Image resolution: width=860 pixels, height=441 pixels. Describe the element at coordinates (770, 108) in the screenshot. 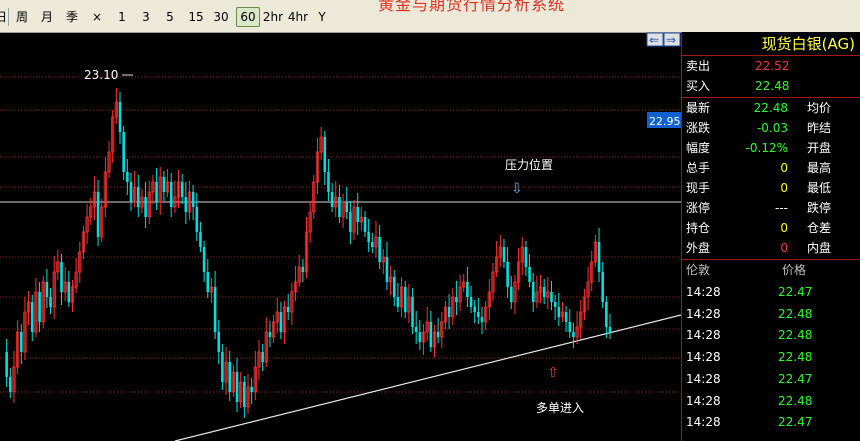

I see `stat-value: 22.48` at that location.